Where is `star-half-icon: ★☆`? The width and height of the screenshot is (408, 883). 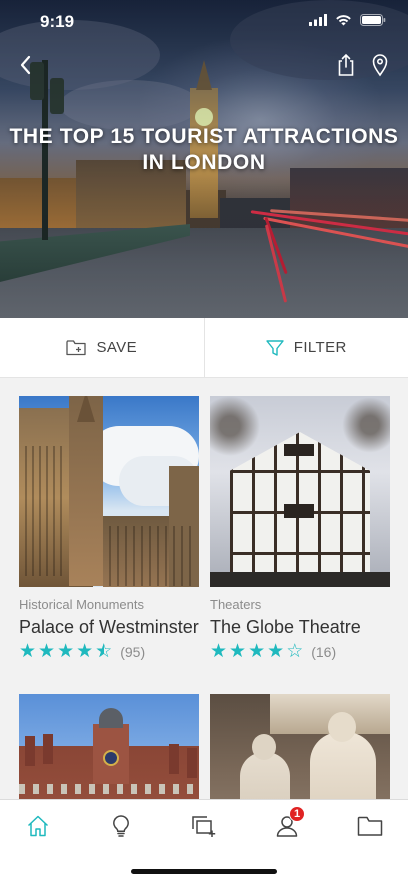
star-half-icon: ★☆ is located at coordinates (104, 651).